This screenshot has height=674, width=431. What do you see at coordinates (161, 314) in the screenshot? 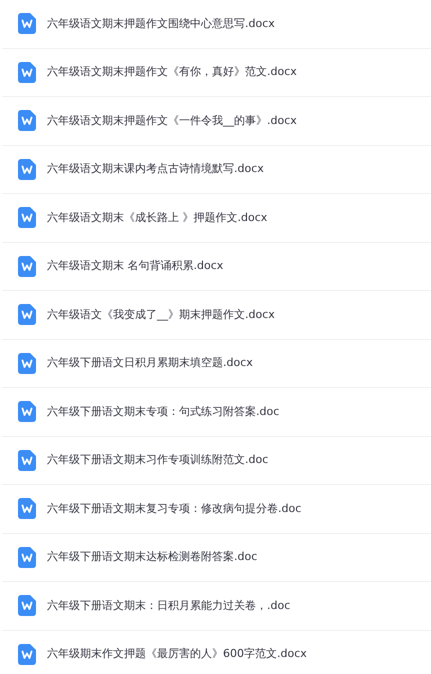
I see `file-name-link: 六年级语文《我变成了__》期末押题作文.docx` at bounding box center [161, 314].